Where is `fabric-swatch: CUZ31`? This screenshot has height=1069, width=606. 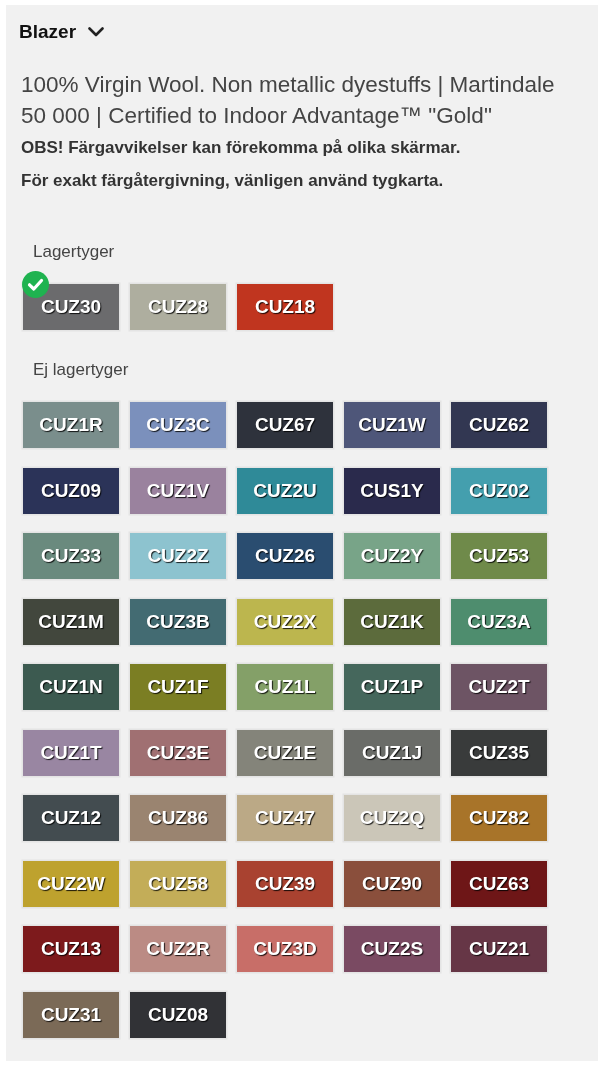
fabric-swatch: CUZ31 is located at coordinates (71, 1014).